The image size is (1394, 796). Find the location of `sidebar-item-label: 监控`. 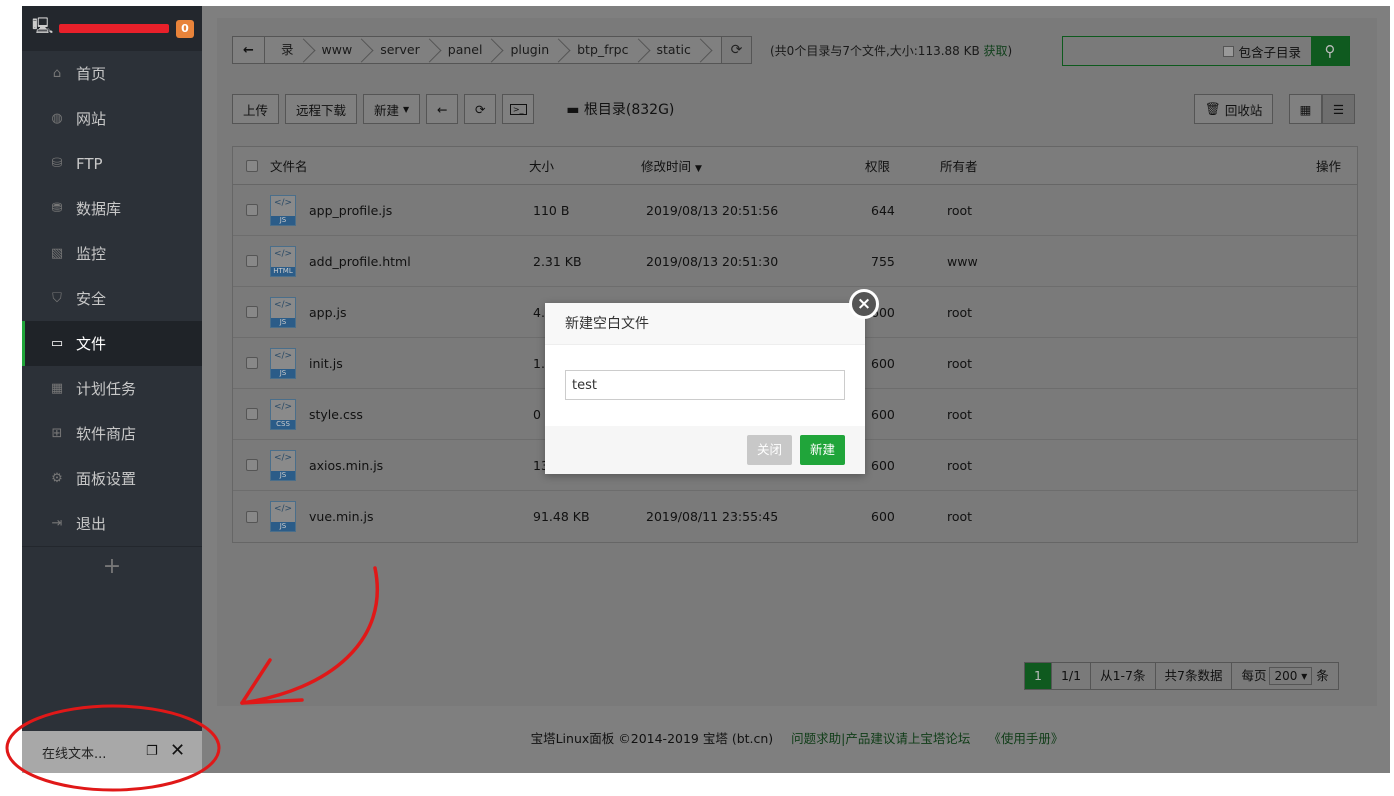

sidebar-item-label: 监控 is located at coordinates (91, 254).